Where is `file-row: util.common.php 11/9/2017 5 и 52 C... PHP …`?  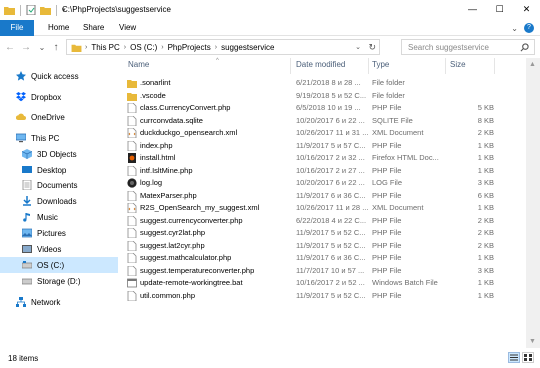
file-row: util.common.php 11/9/2017 5 и 52 C... PHP … is located at coordinates (322, 296).